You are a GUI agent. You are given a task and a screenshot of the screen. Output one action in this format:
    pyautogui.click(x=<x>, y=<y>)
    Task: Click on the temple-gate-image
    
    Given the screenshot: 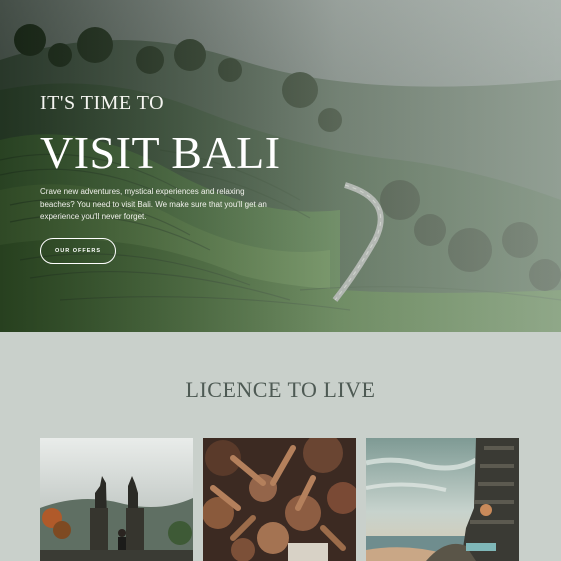 What is the action you would take?
    pyautogui.click(x=116, y=499)
    